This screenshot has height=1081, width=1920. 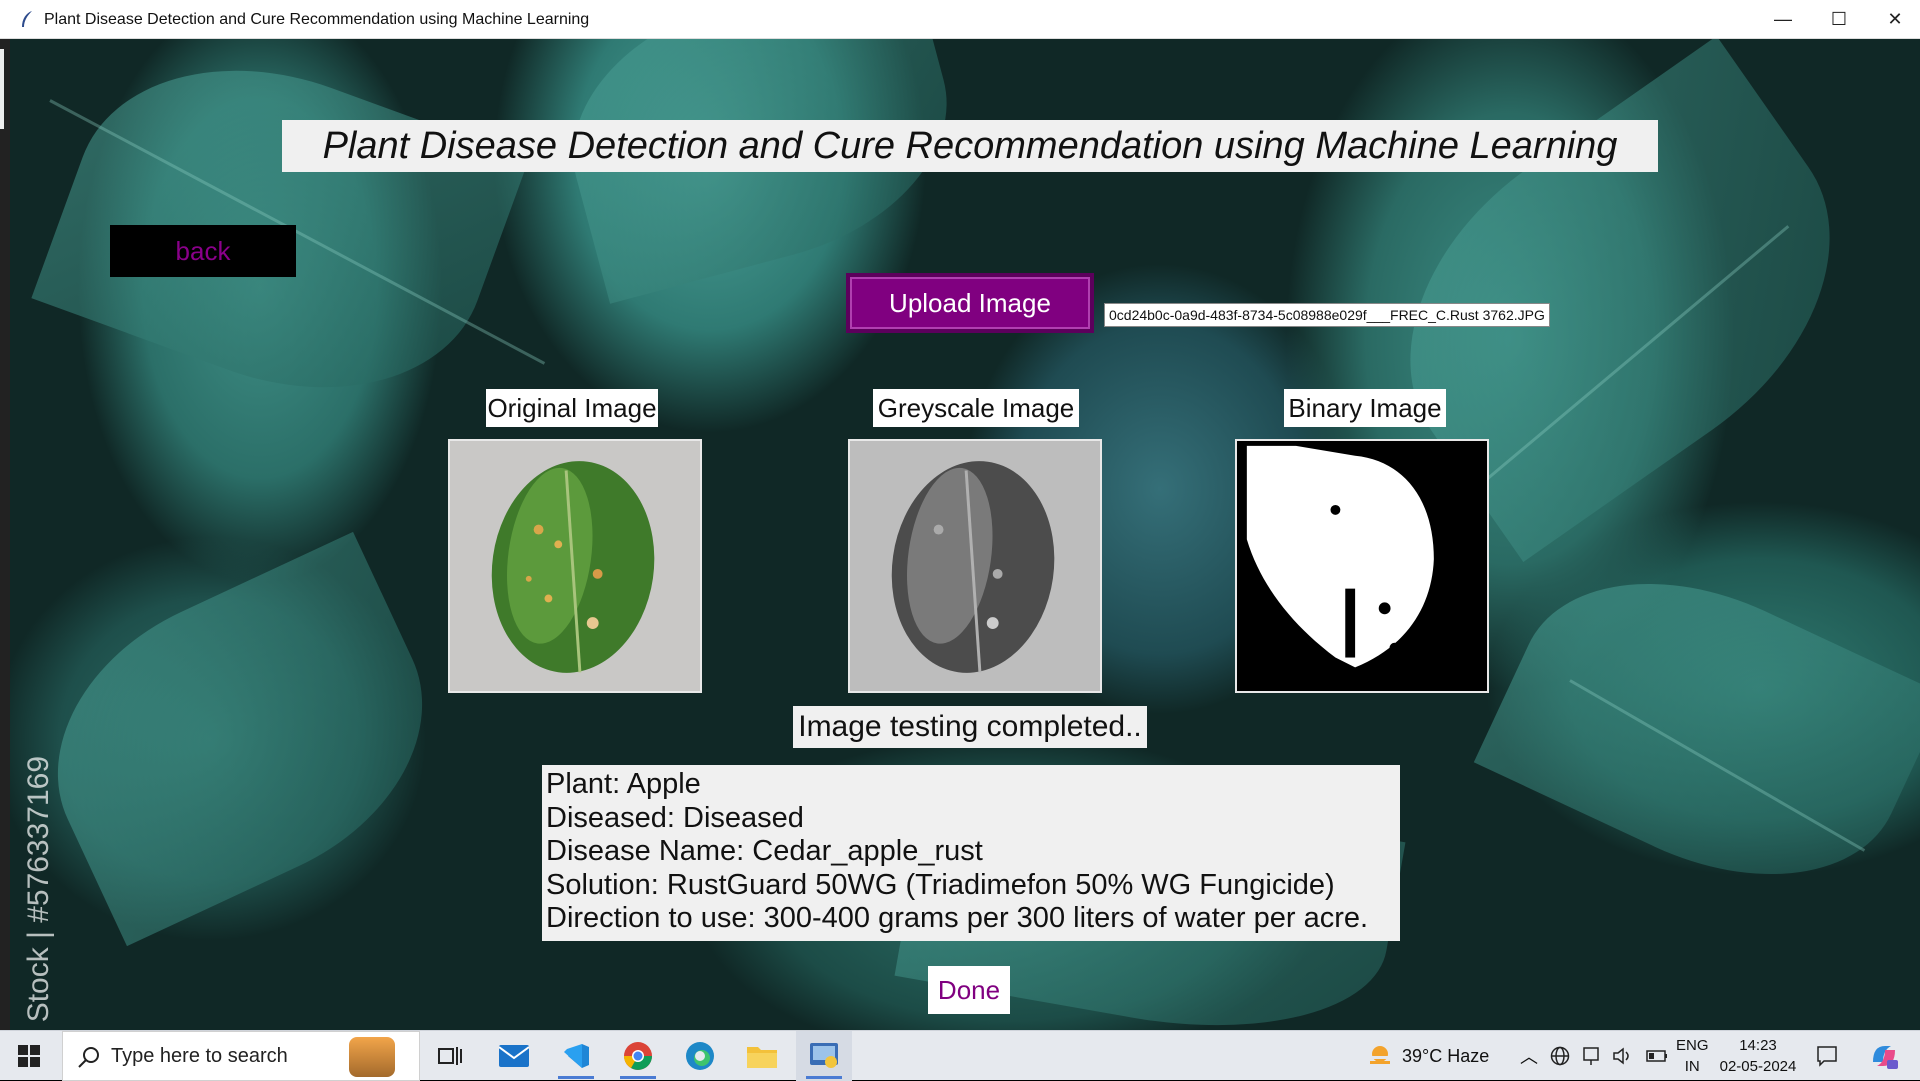 I want to click on notification-icon, so click(x=1827, y=1056).